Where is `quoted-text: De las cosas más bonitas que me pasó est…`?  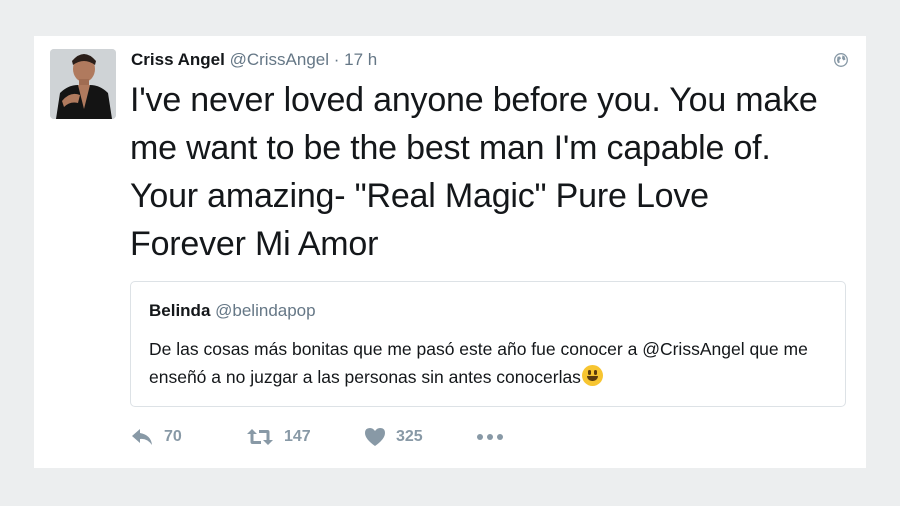
quoted-text: De las cosas más bonitas que me pasó est… is located at coordinates (478, 363).